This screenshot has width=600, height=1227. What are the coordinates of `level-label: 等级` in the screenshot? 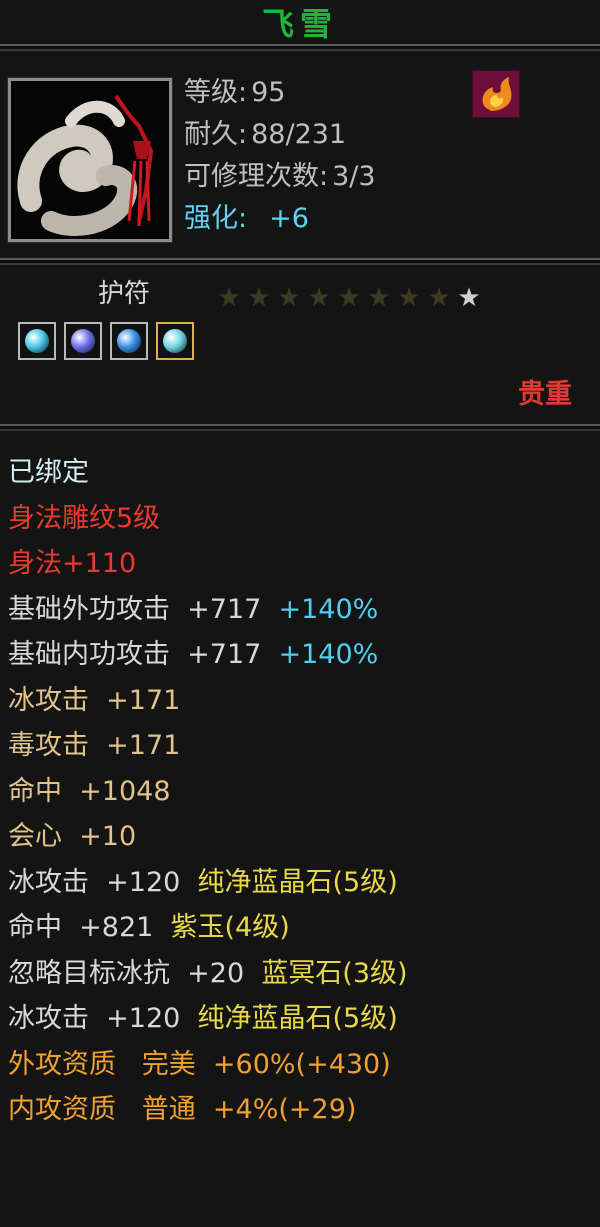 It's located at (211, 92).